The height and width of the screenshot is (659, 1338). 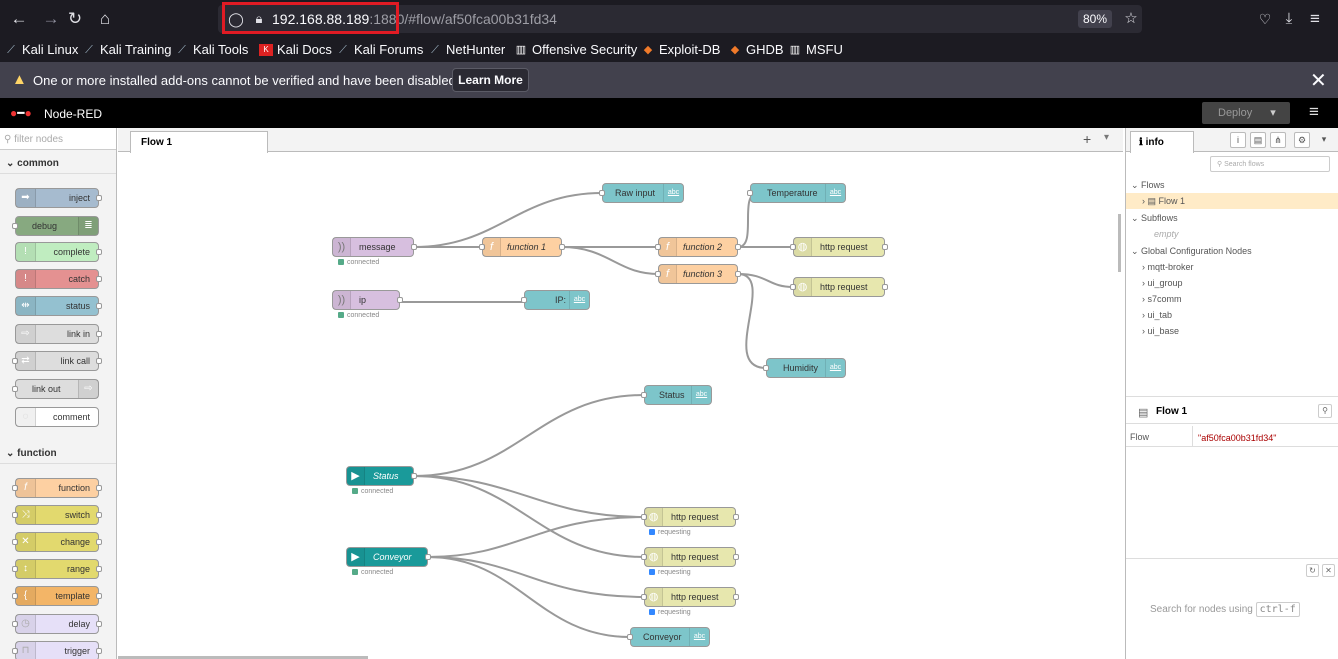 What do you see at coordinates (839, 247) in the screenshot?
I see `flow-node-http-request-1: ◍ http request` at bounding box center [839, 247].